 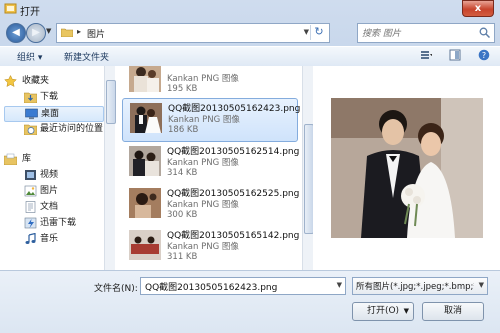 I want to click on app-icon, so click(x=10, y=8).